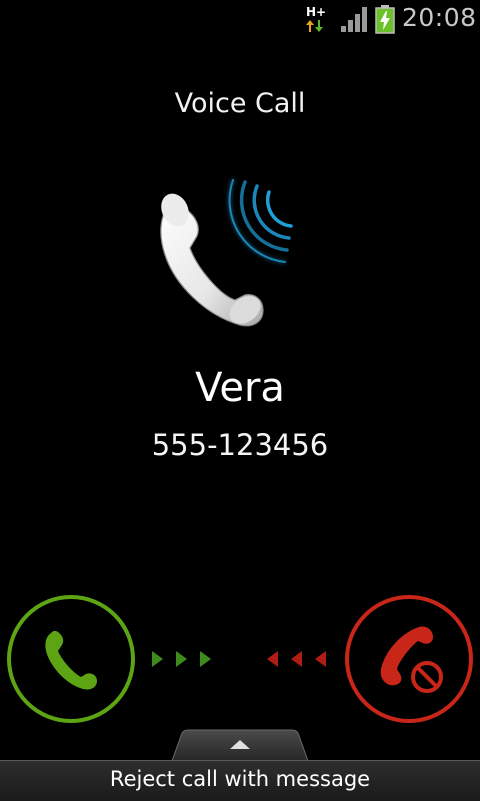  I want to click on reject-message-label: Reject call with message, so click(240, 779).